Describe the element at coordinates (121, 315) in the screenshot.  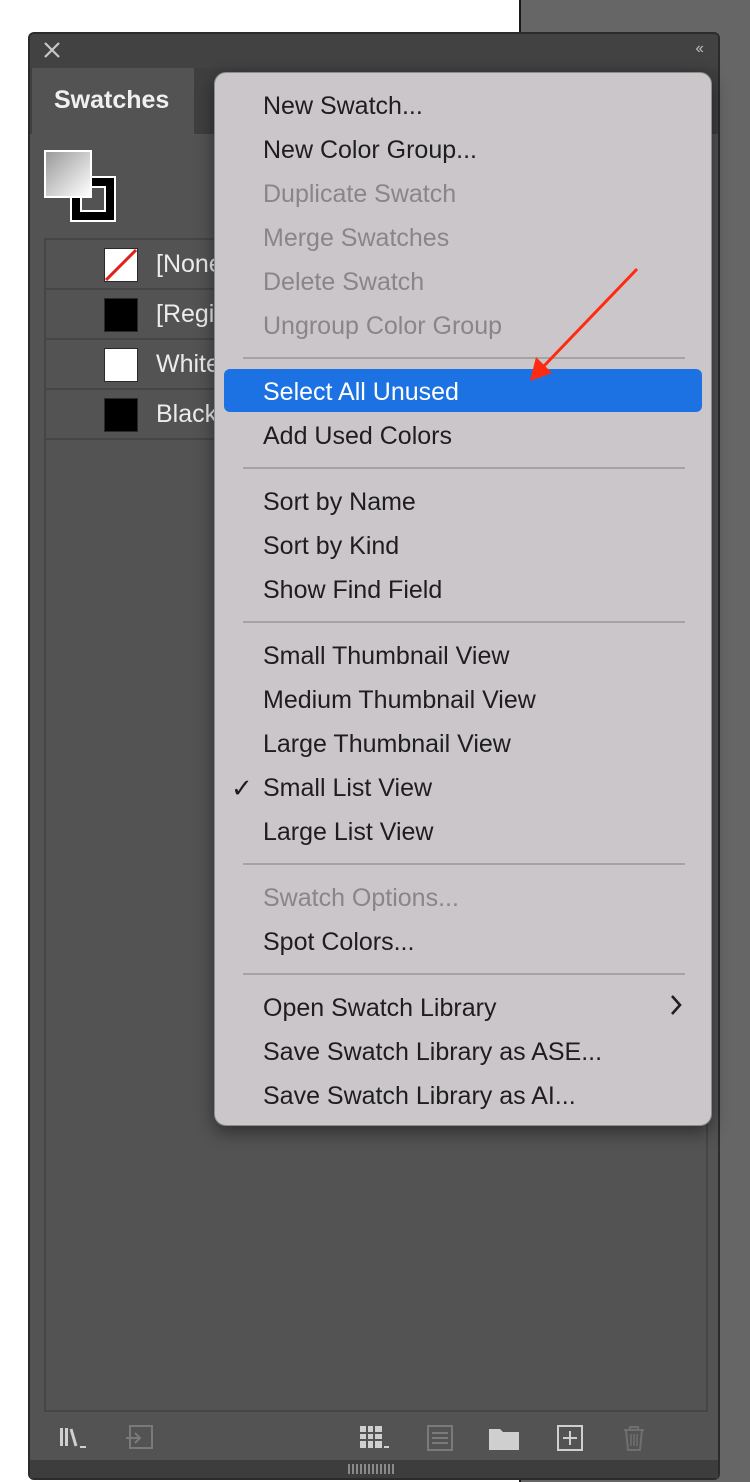
I see `registration-swatch-chip` at that location.